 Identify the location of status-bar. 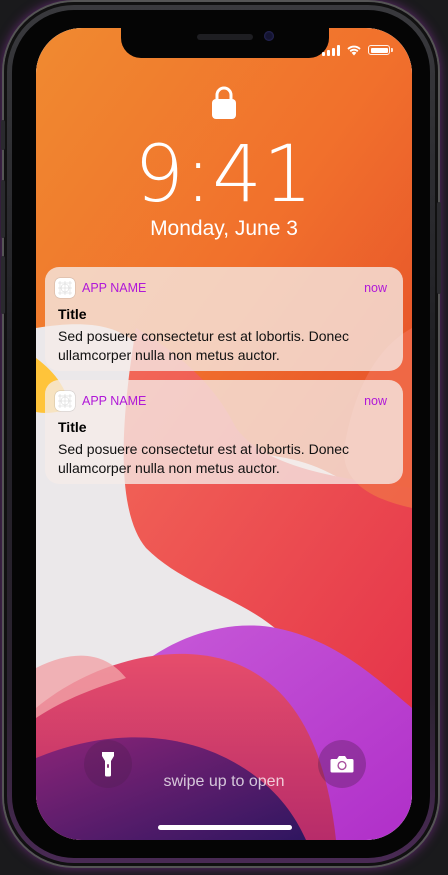
(357, 50).